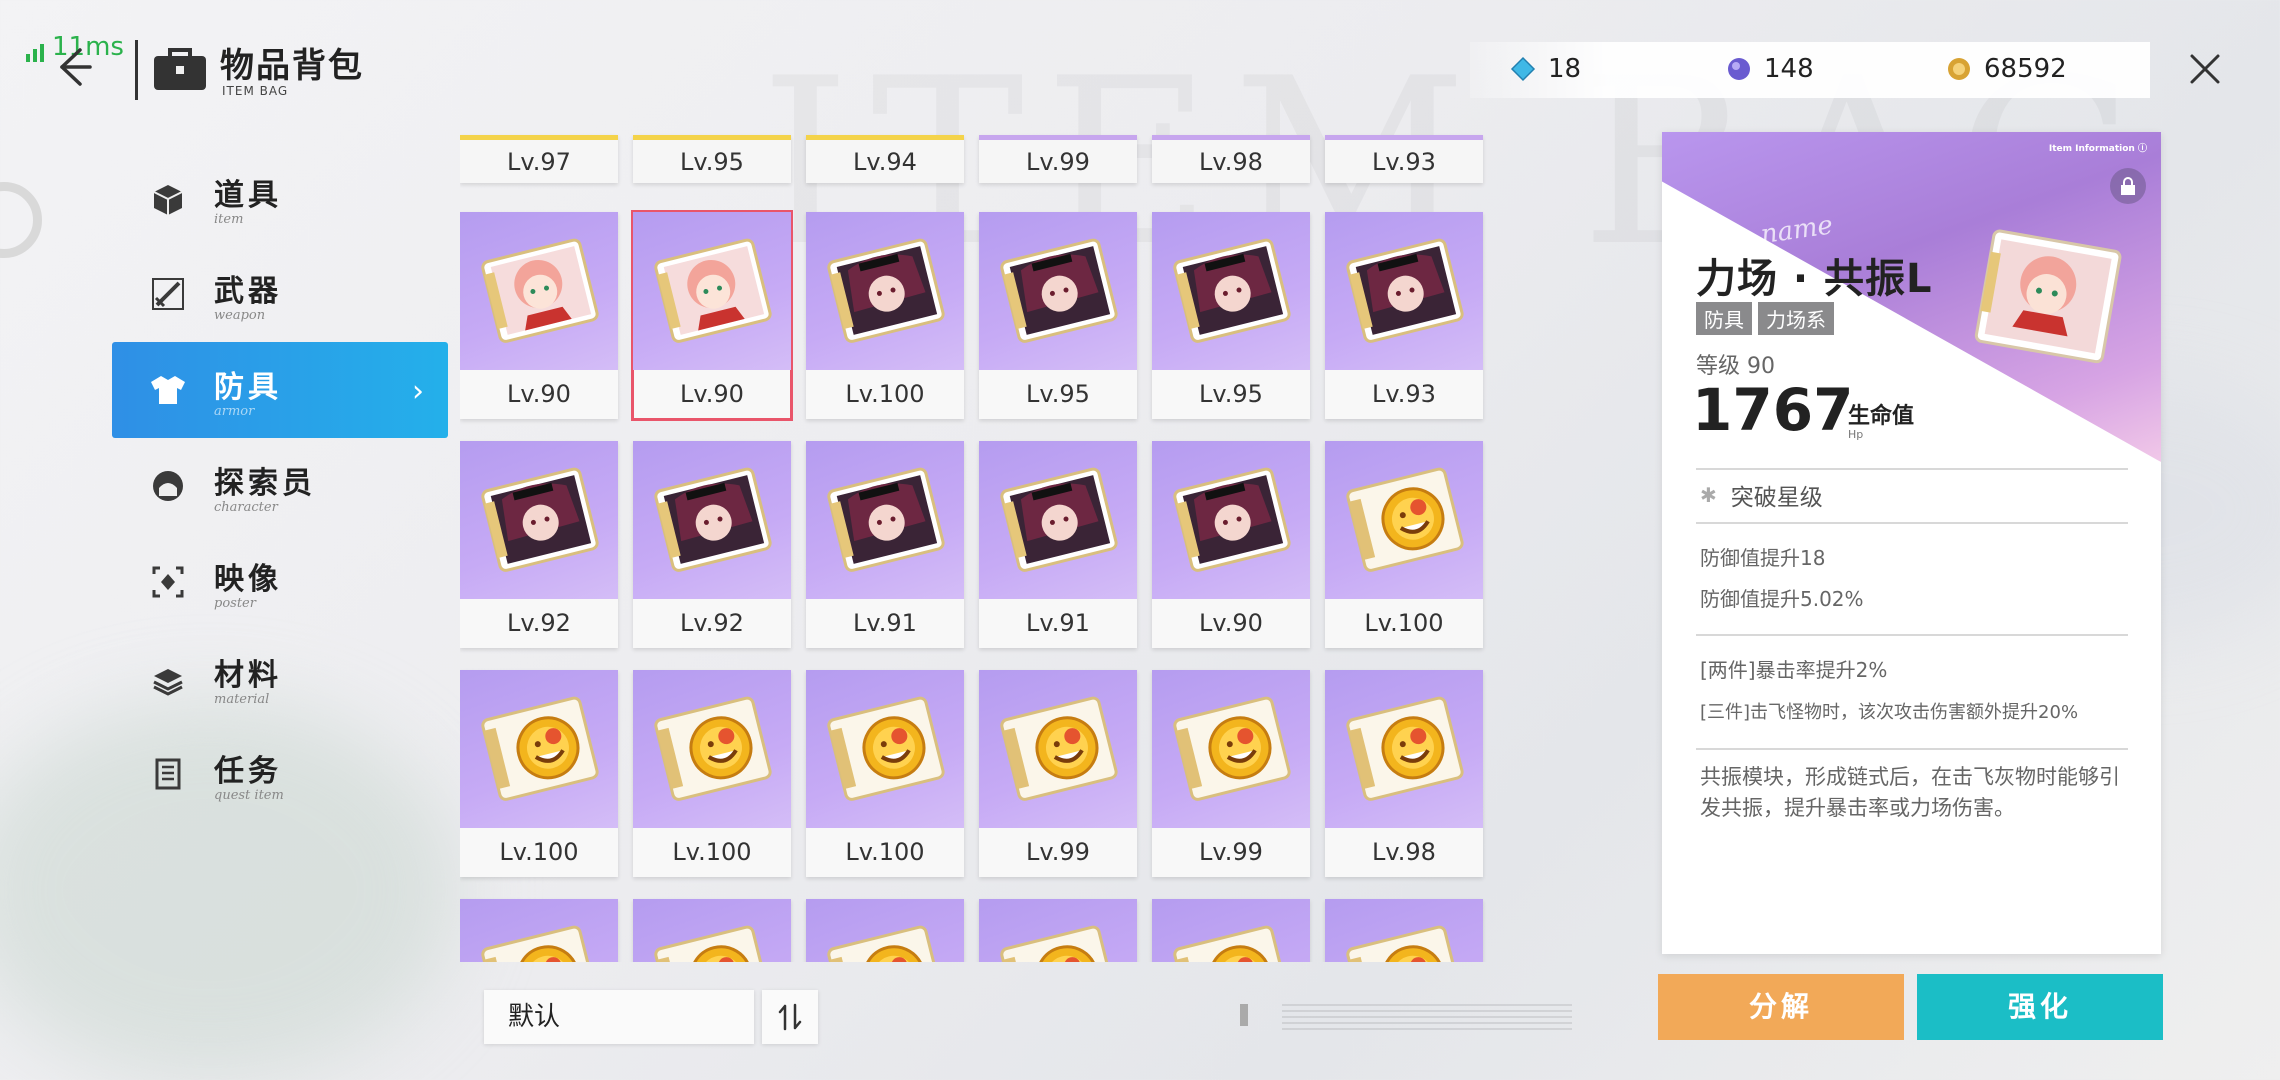  What do you see at coordinates (971, 159) in the screenshot?
I see `partial-row: Lv.97 Lv.95 Lv.94 Lv.99 Lv.98 Lv.93` at bounding box center [971, 159].